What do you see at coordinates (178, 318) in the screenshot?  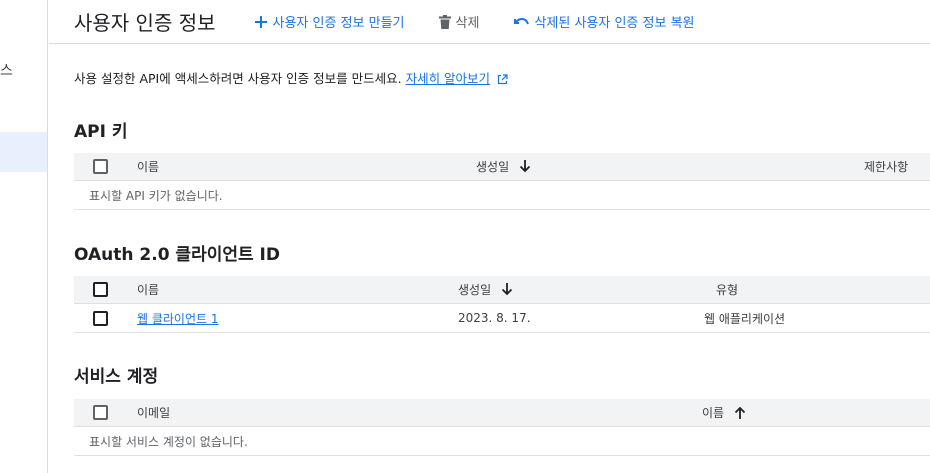 I see `client-name-link: 웹 클라이언트 1` at bounding box center [178, 318].